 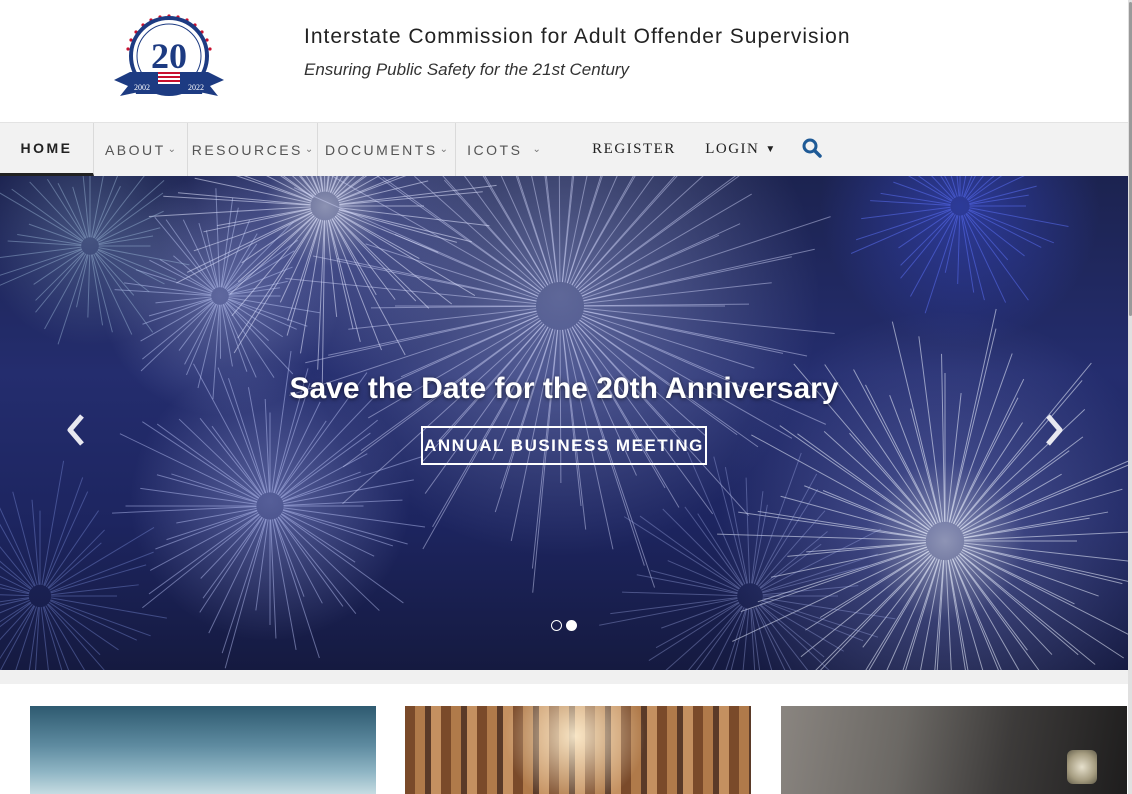 I want to click on annual-business-meeting-button: ANNUAL BUSINESS MEETING, so click(x=564, y=445).